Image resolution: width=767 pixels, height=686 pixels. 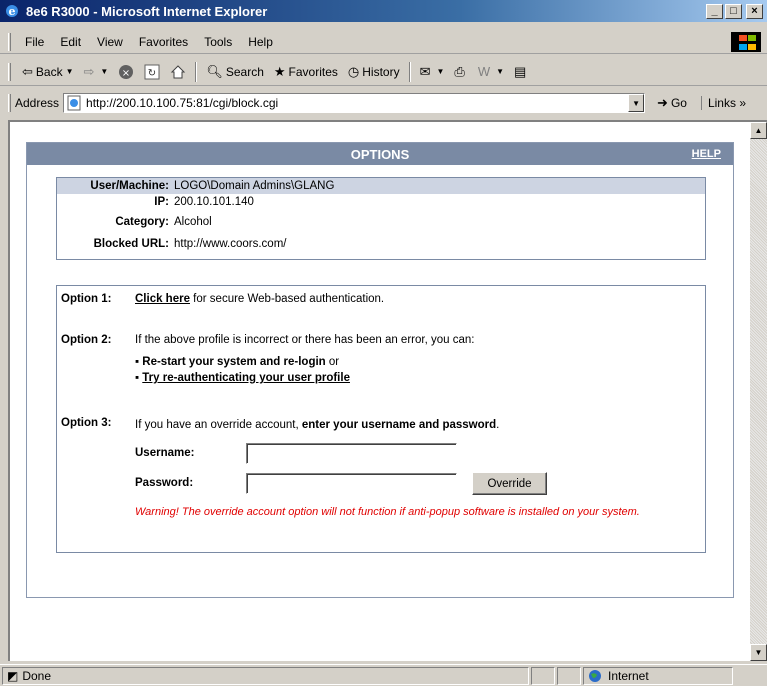 What do you see at coordinates (162, 299) in the screenshot?
I see `click-here-link: Click here` at bounding box center [162, 299].